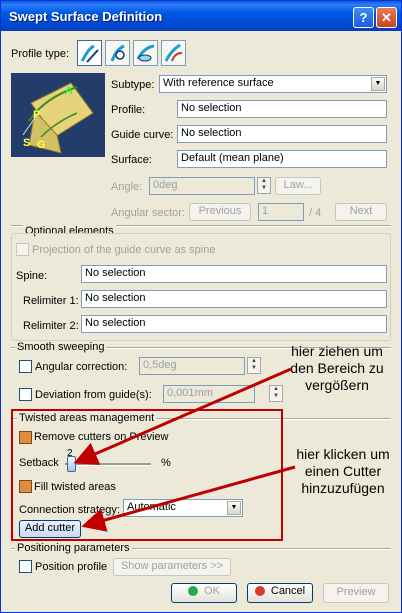 This screenshot has height=613, width=402. I want to click on annotation-arrows, so click(184, 449).